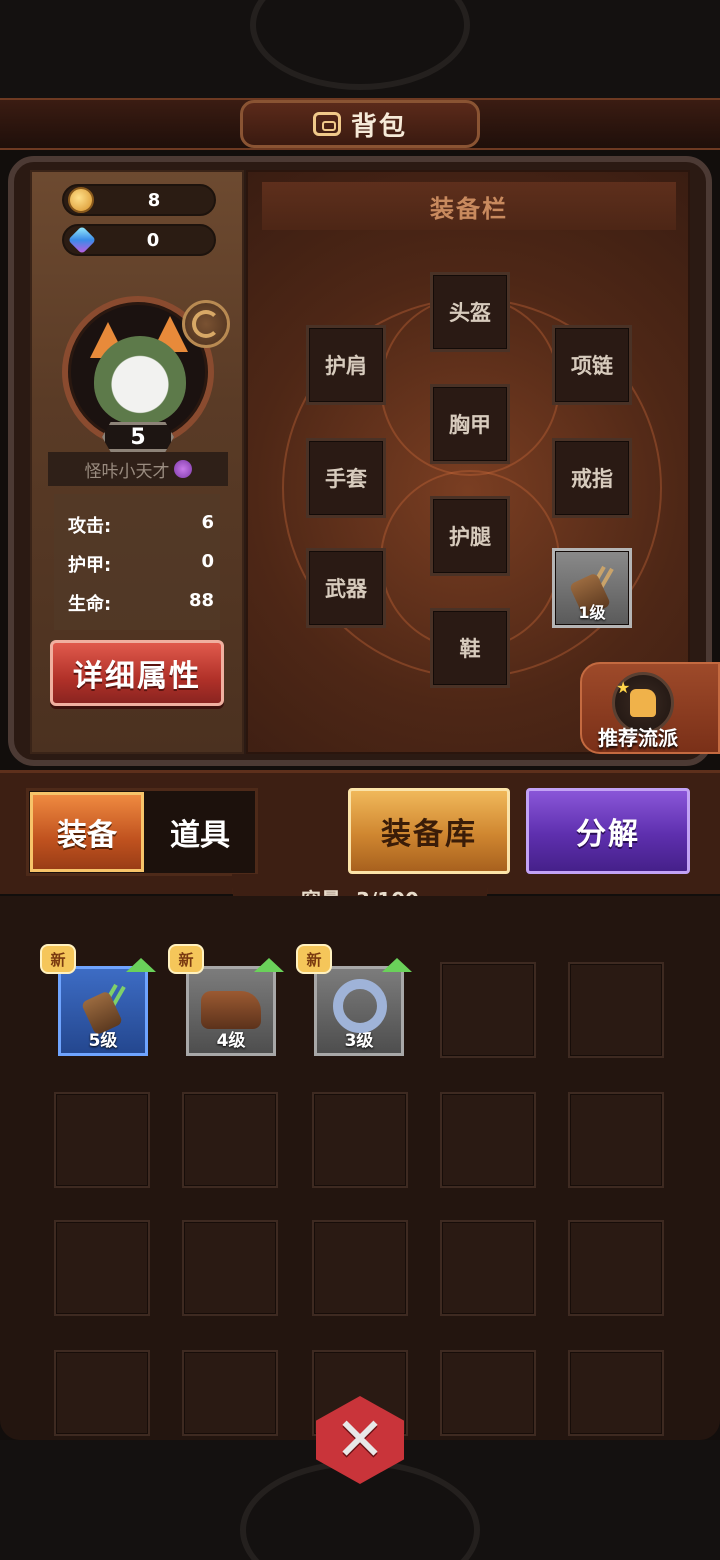 This screenshot has height=1560, width=720. Describe the element at coordinates (182, 469) in the screenshot. I see `grape-icon` at that location.